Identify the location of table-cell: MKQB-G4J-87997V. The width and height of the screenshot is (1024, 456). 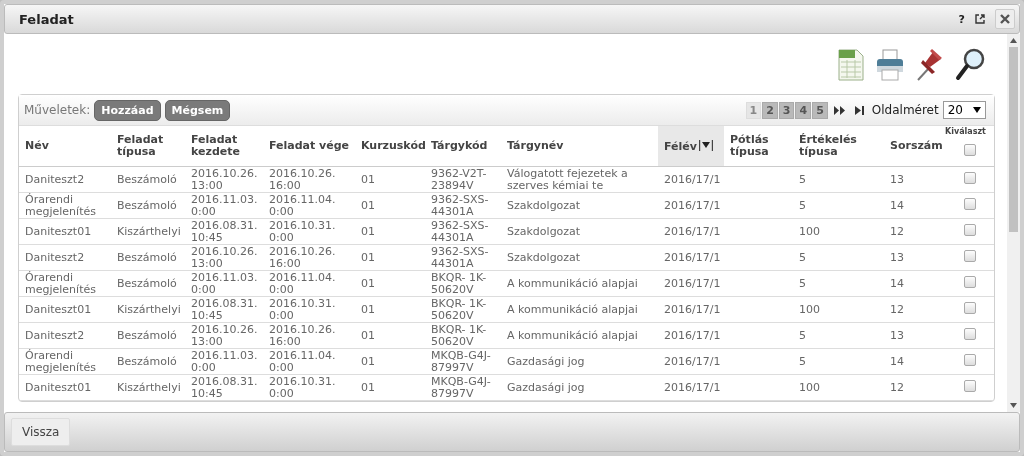
(461, 361).